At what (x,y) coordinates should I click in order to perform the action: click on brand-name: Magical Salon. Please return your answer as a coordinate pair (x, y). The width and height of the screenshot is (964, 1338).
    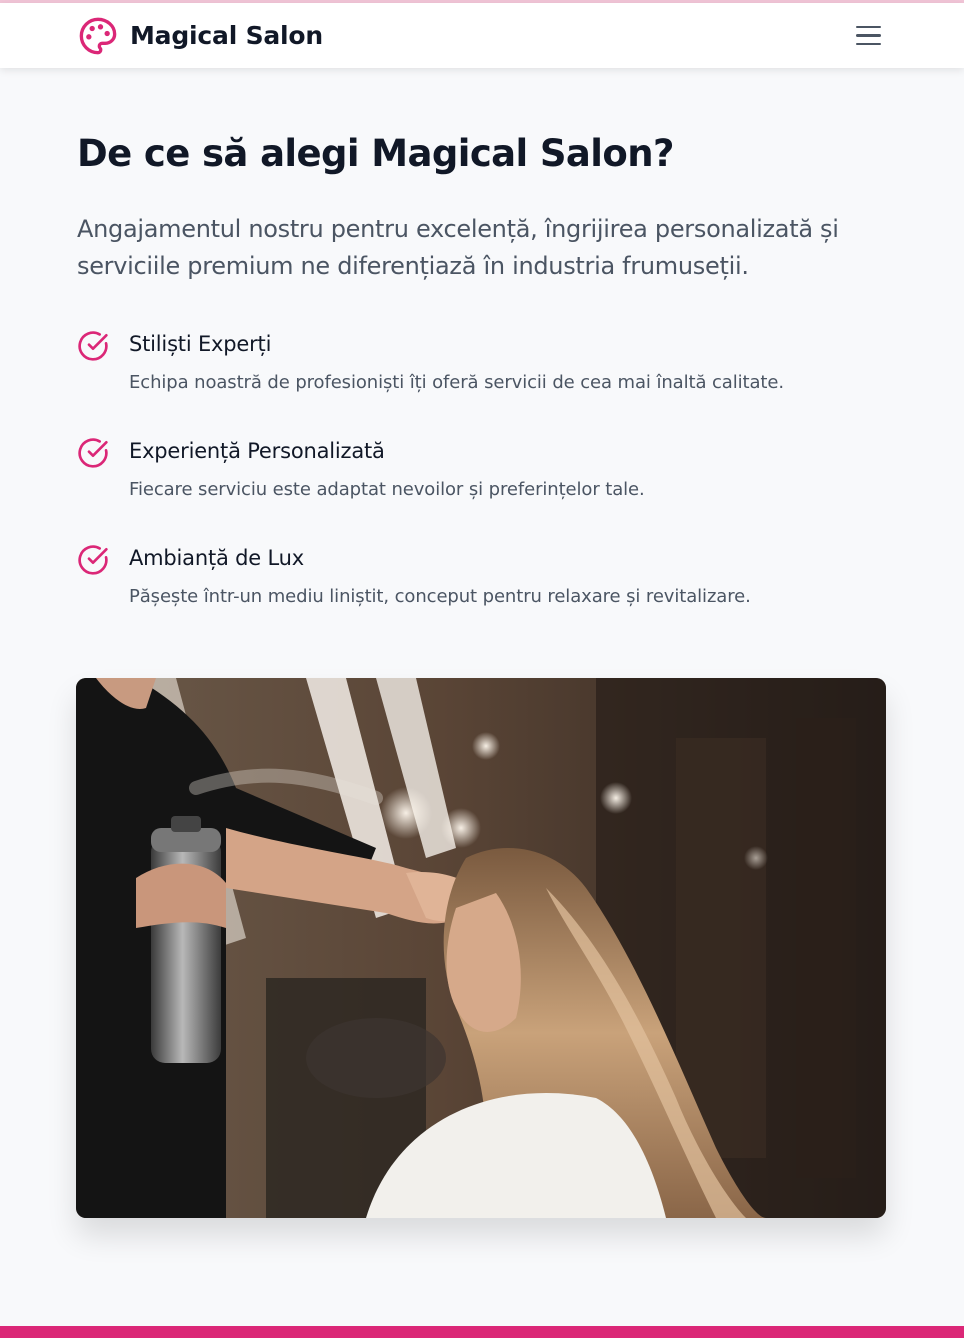
    Looking at the image, I should click on (226, 35).